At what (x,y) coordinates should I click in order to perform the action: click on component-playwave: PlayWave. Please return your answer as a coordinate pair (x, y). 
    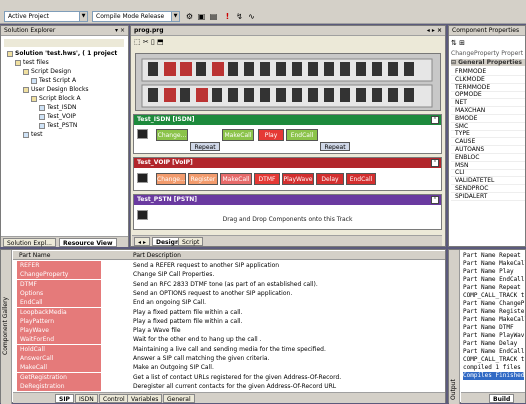
    Looking at the image, I should click on (298, 179).